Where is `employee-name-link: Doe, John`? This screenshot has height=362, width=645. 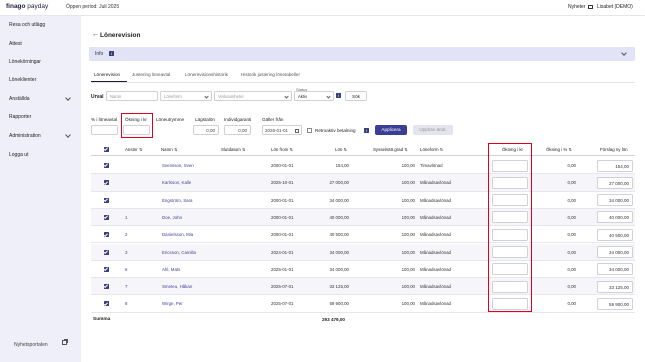
employee-name-link: Doe, John is located at coordinates (172, 217).